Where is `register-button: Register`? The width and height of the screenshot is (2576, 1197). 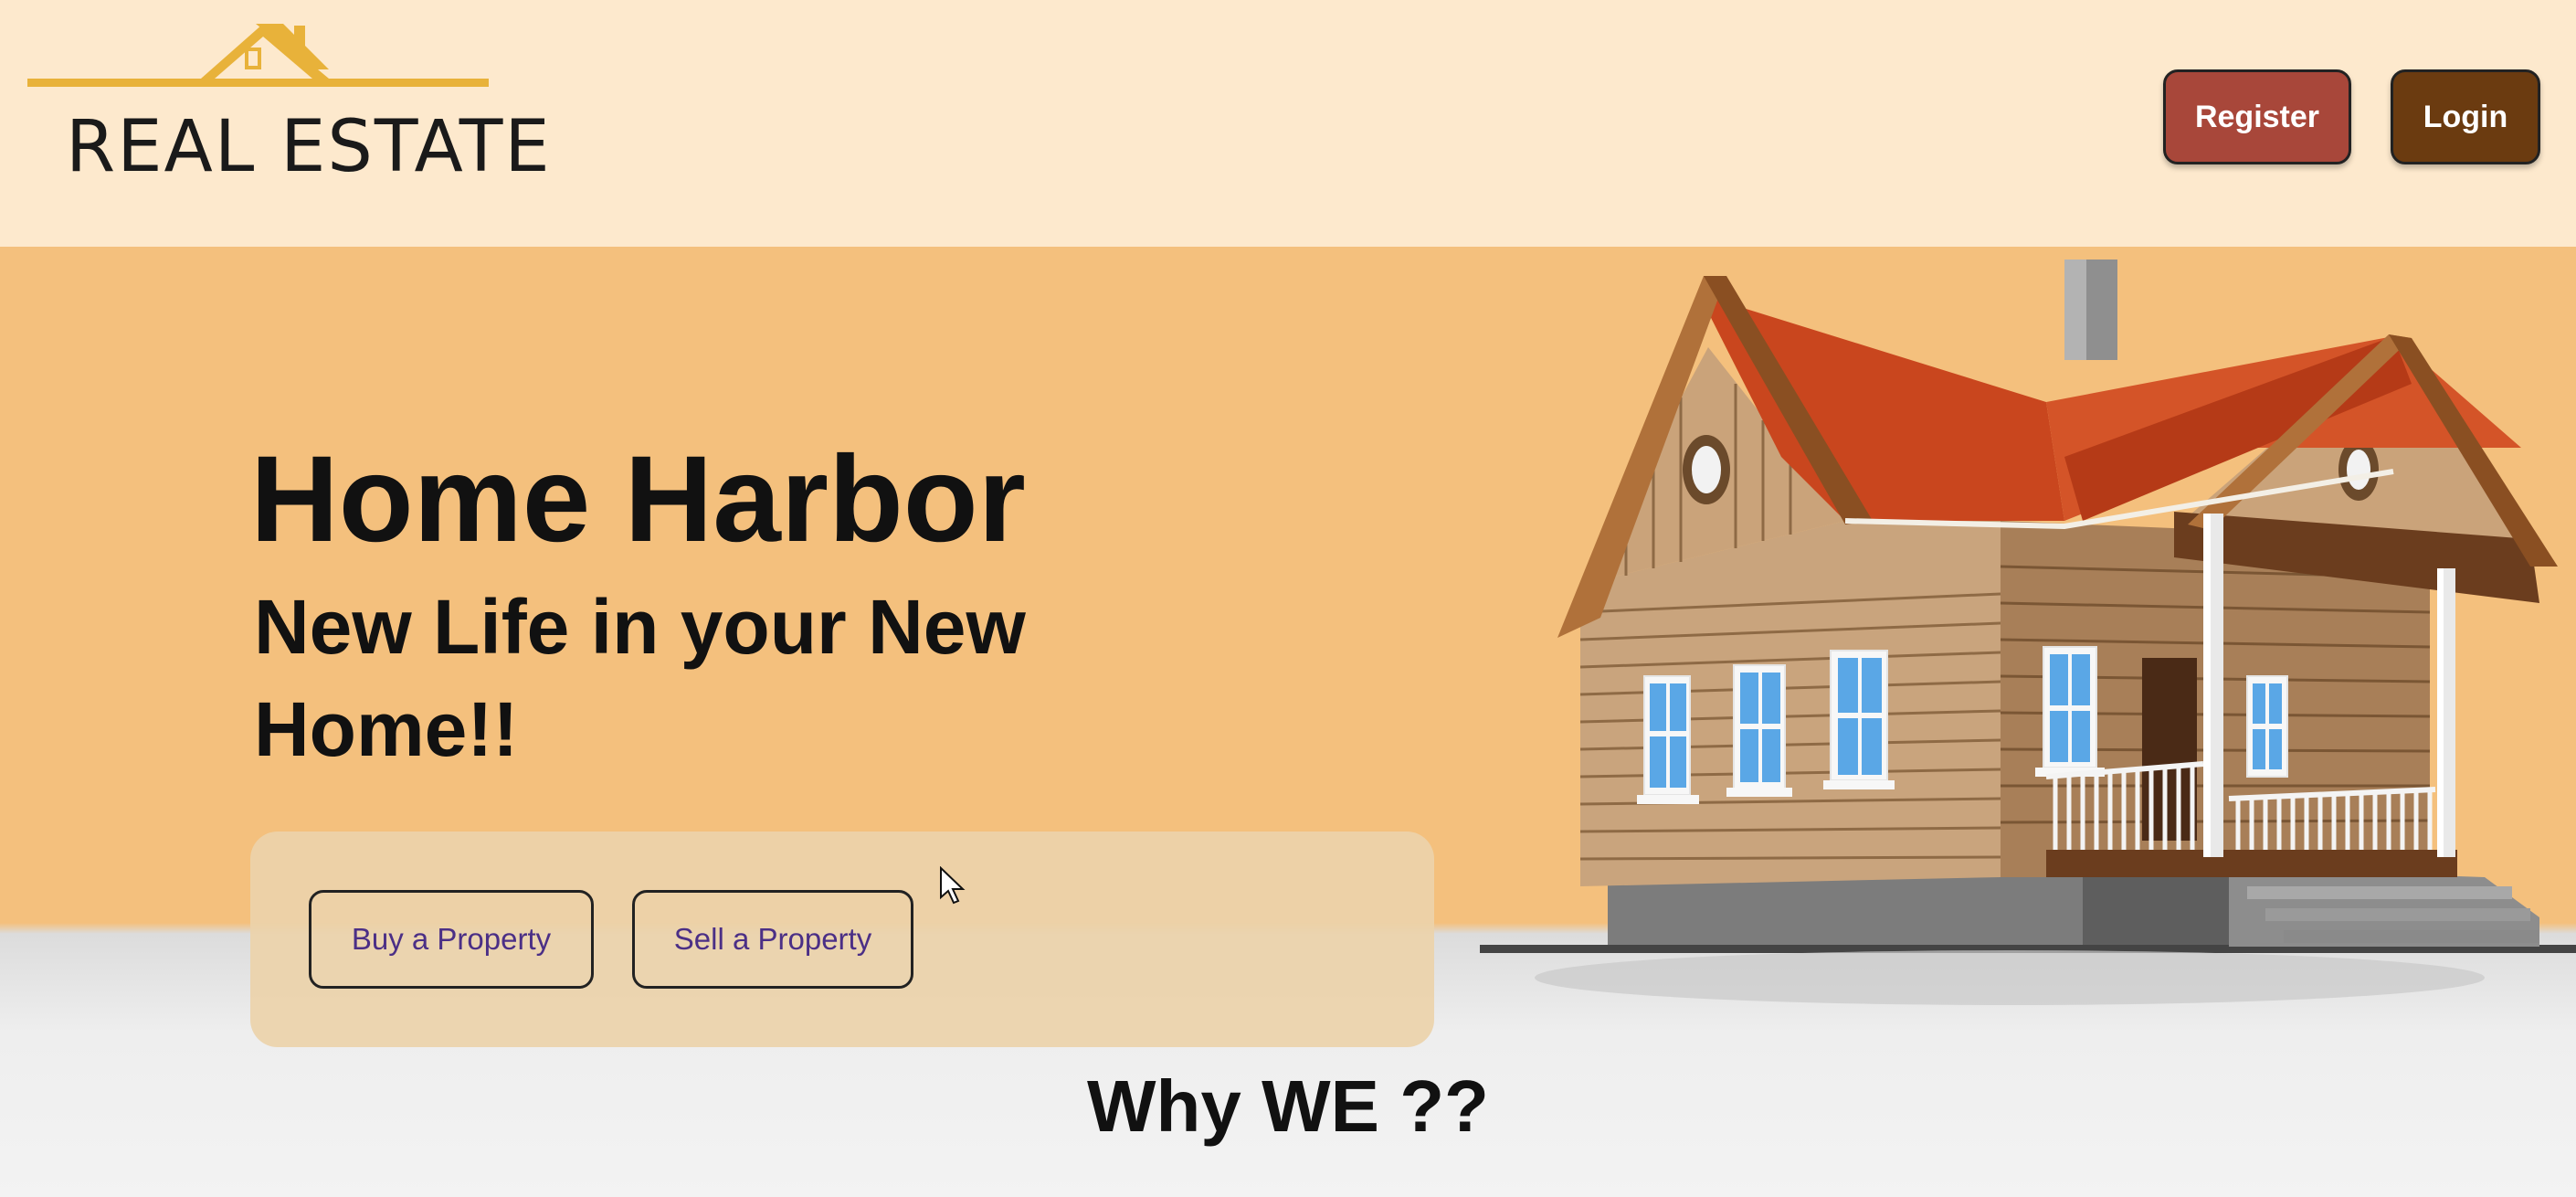 register-button: Register is located at coordinates (2257, 116).